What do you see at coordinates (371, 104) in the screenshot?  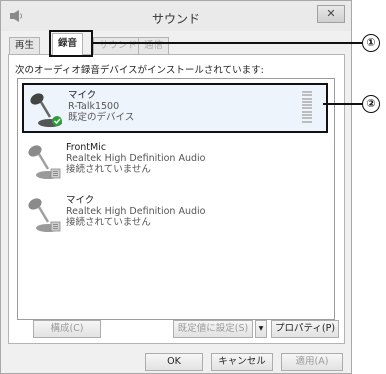 I see `callout-marker-2: ②` at bounding box center [371, 104].